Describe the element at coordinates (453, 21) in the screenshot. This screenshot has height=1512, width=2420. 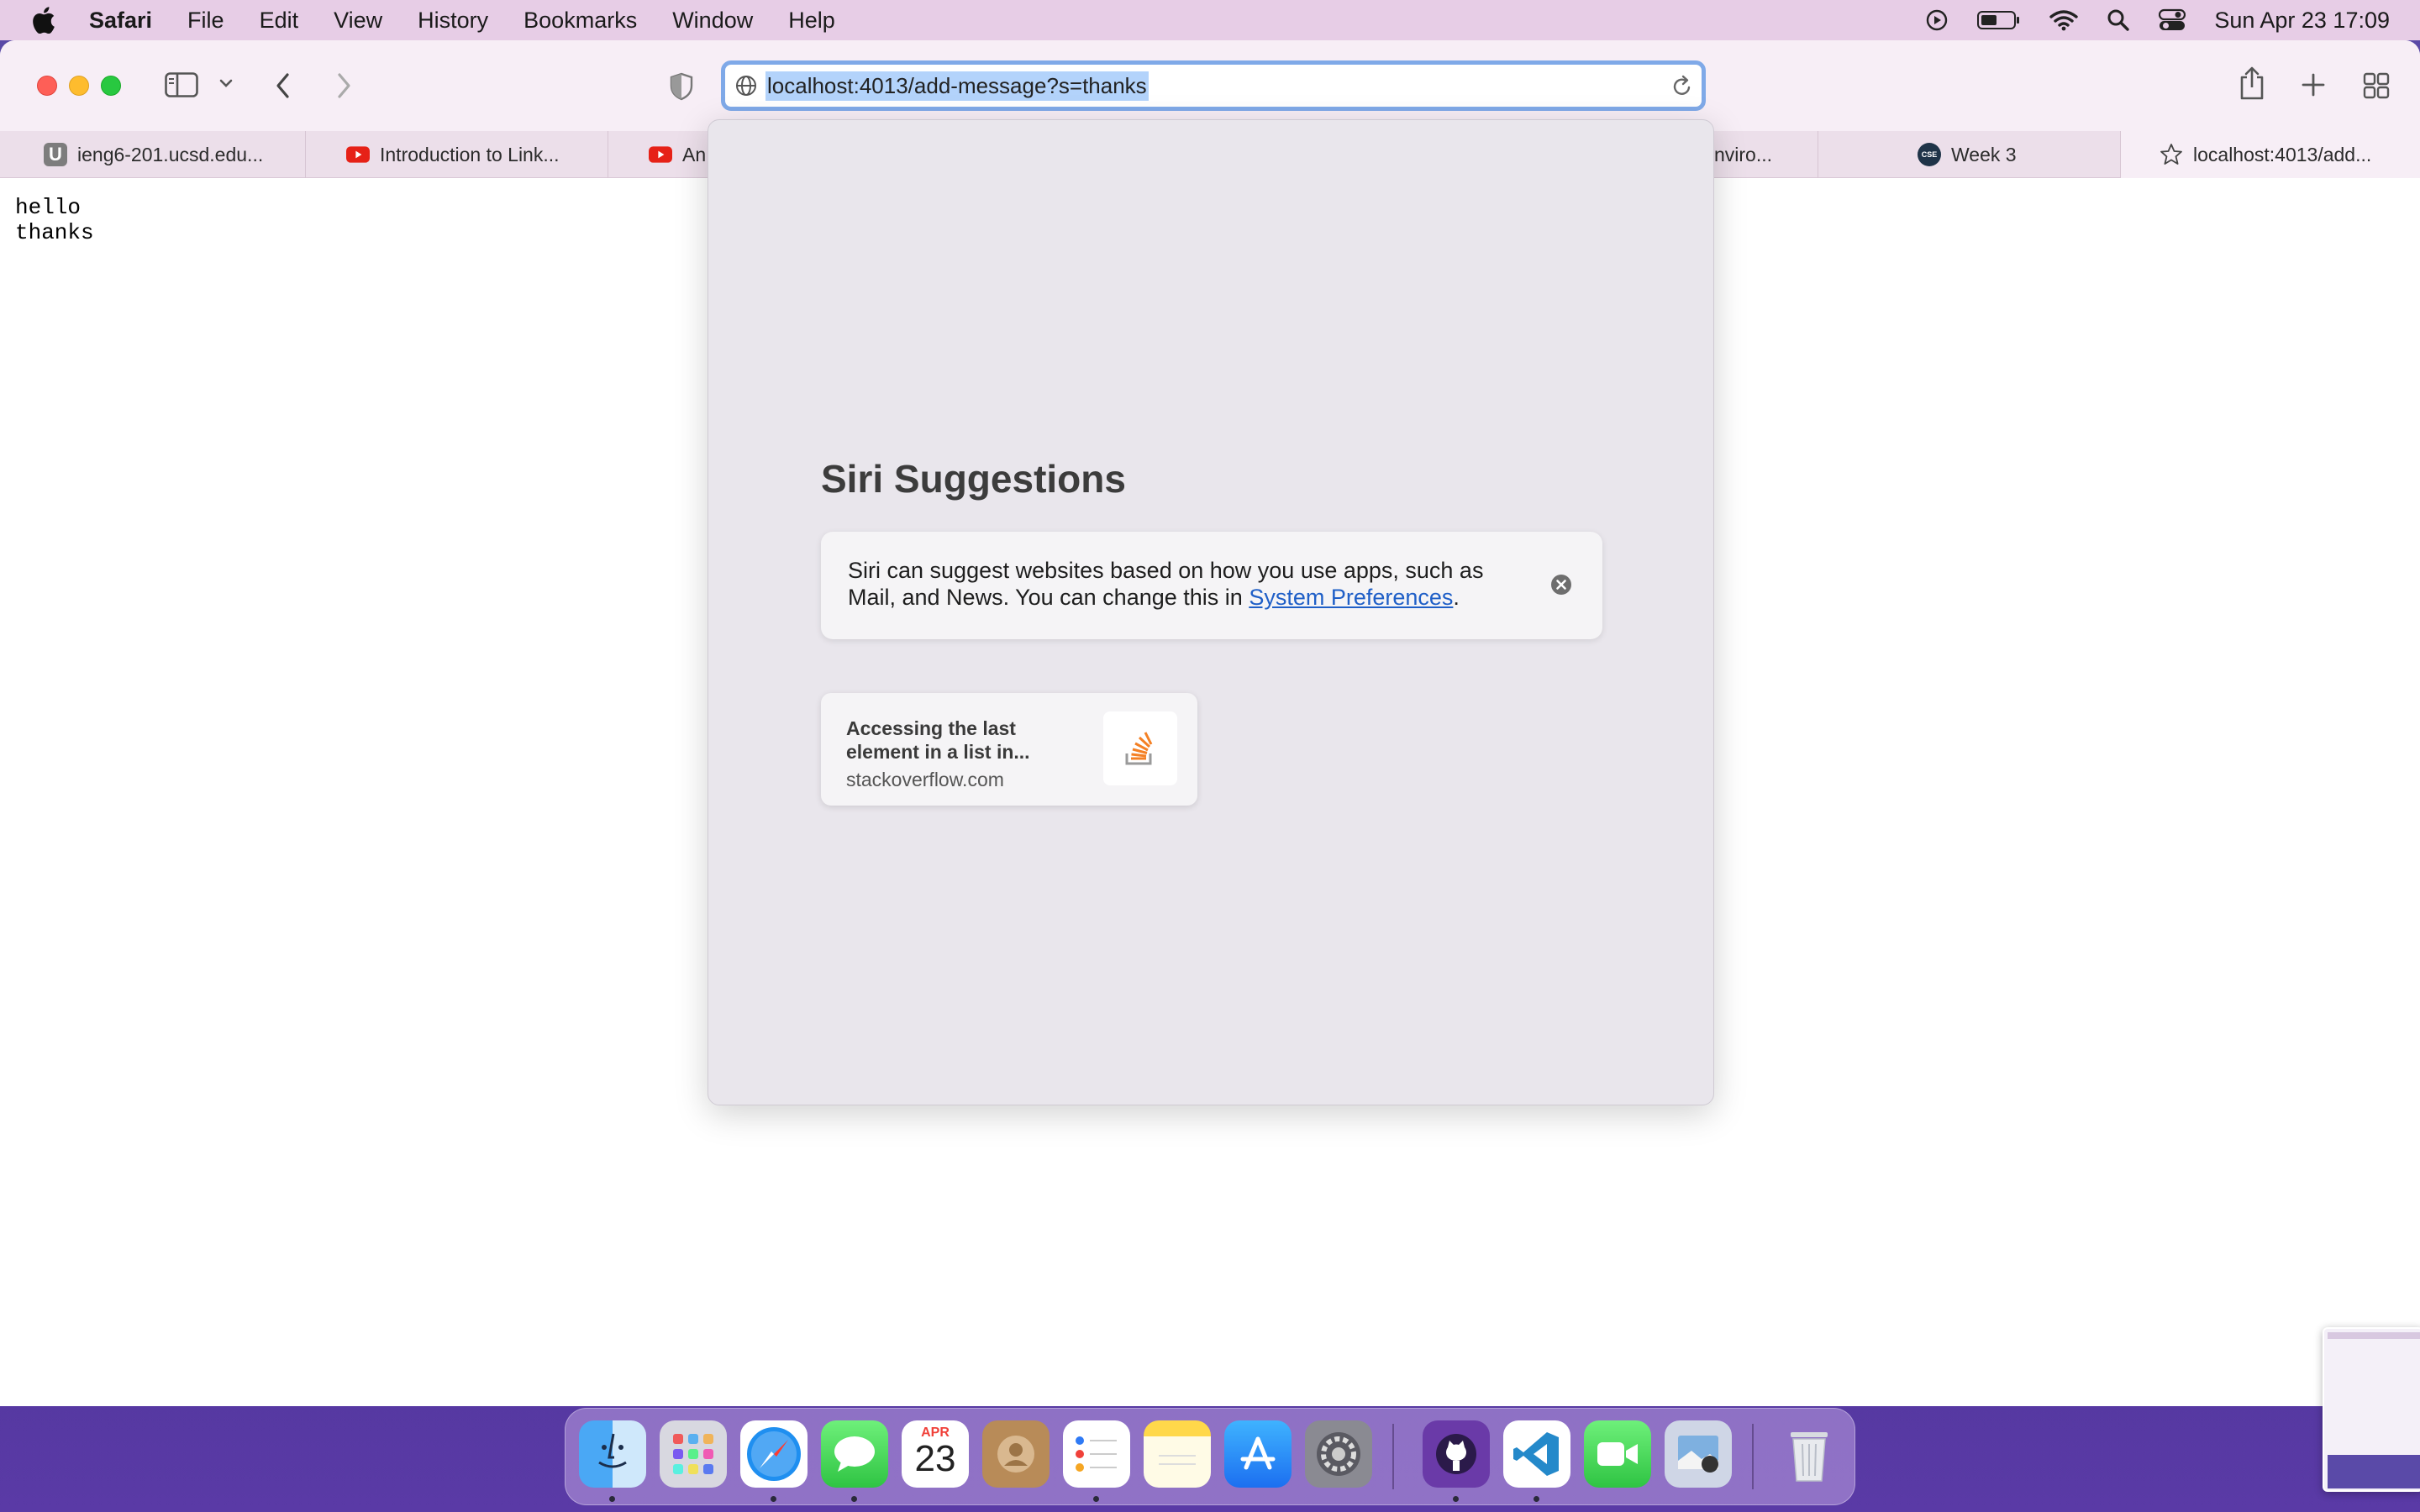
I see `menu-history: History` at that location.